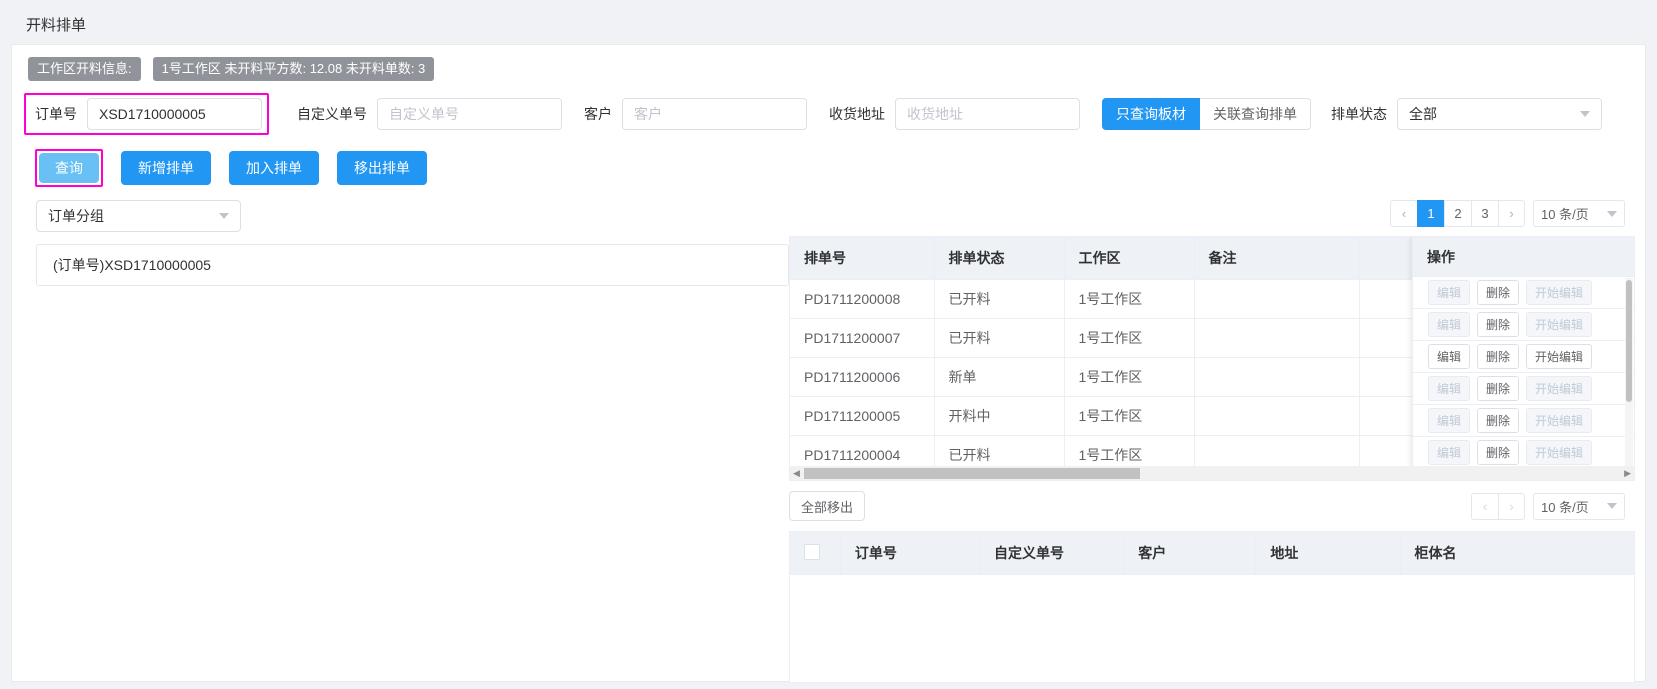 The height and width of the screenshot is (689, 1657). I want to click on plan-col-status: 排单状态, so click(999, 259).